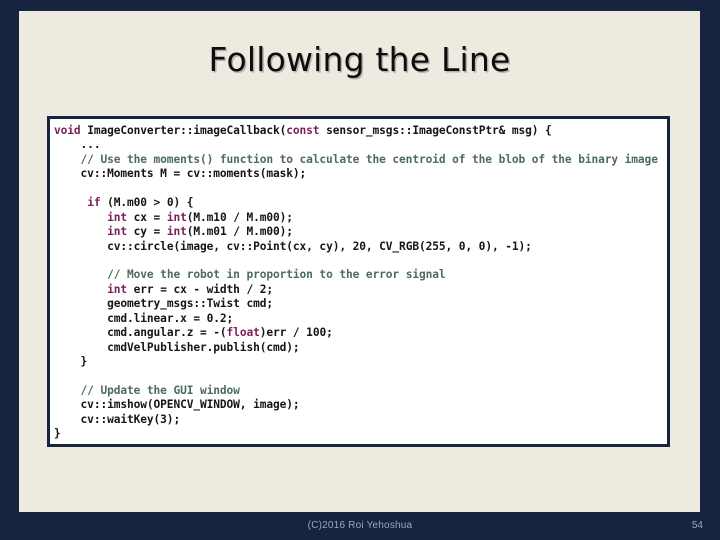  Describe the element at coordinates (360, 174) in the screenshot. I see `code-line: cv::Moments M = cv::moments(mask);` at that location.